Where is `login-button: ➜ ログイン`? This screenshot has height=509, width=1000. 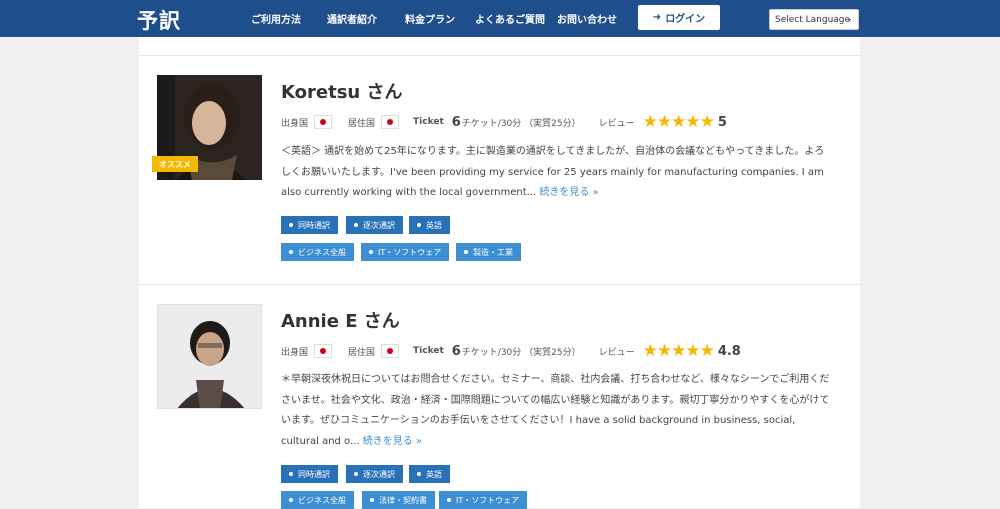
login-button: ➜ ログイン is located at coordinates (679, 17).